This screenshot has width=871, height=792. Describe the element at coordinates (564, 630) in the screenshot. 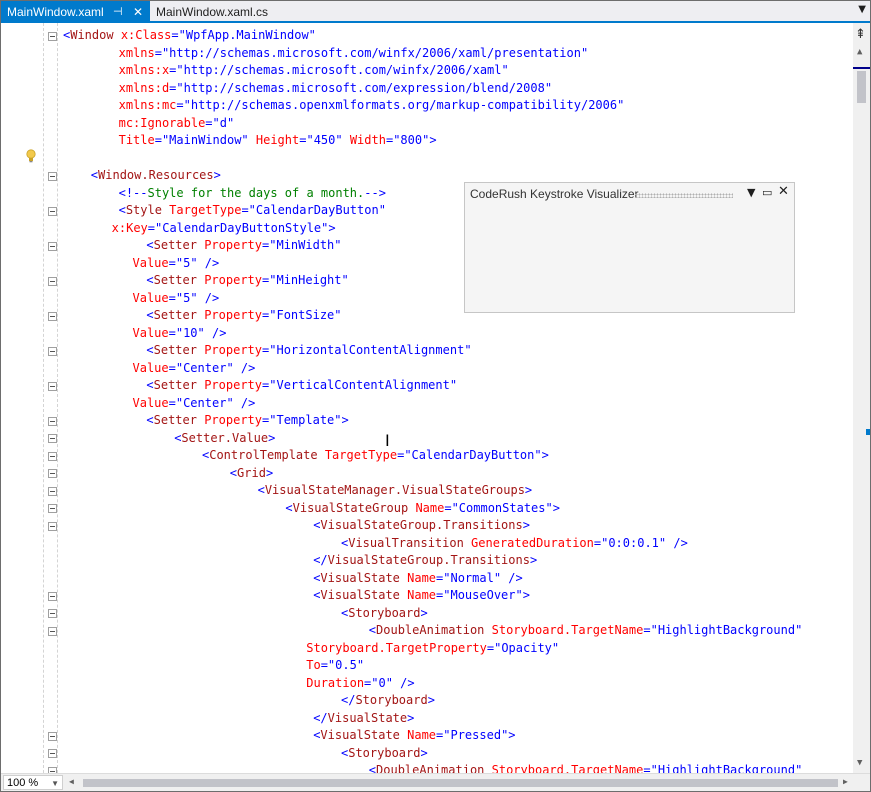

I see `code-token: Storyboard.TargetName` at that location.